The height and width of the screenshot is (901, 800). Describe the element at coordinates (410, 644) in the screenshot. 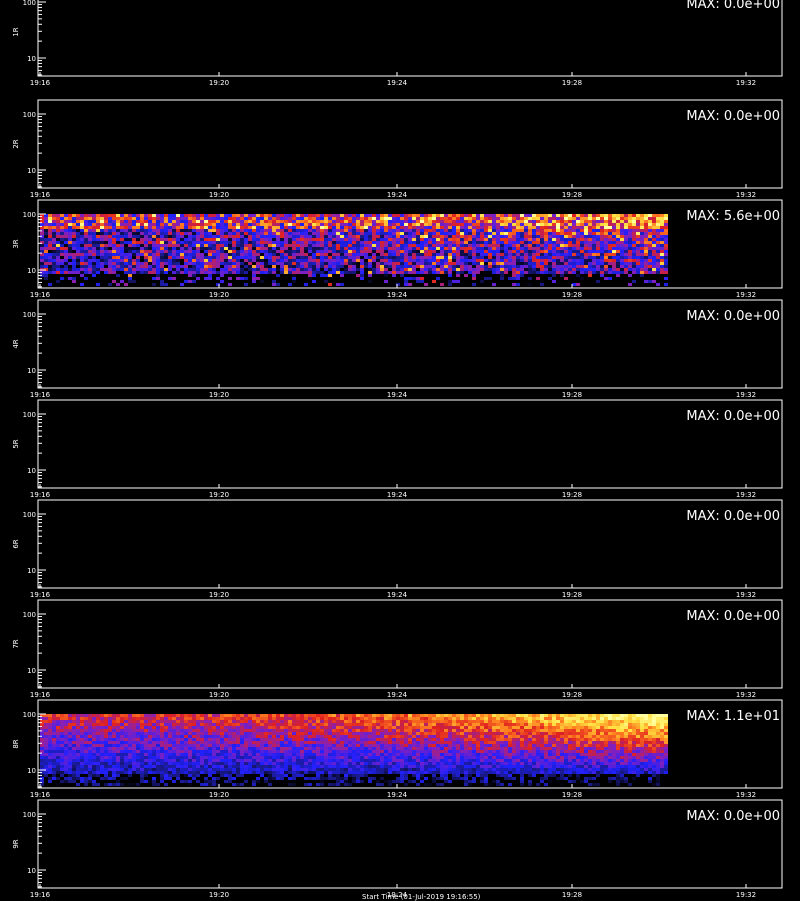

I see `plot-frame-7R` at that location.